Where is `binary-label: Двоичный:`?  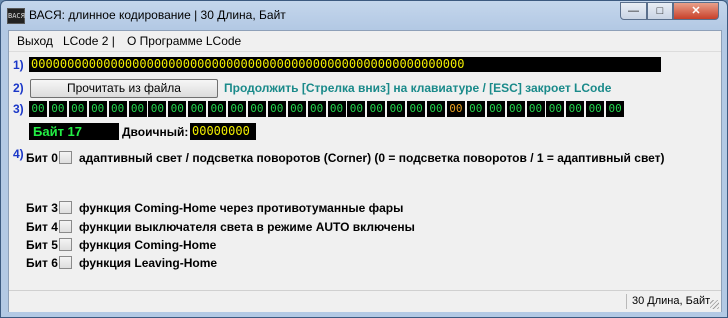
binary-label: Двоичный: is located at coordinates (155, 132).